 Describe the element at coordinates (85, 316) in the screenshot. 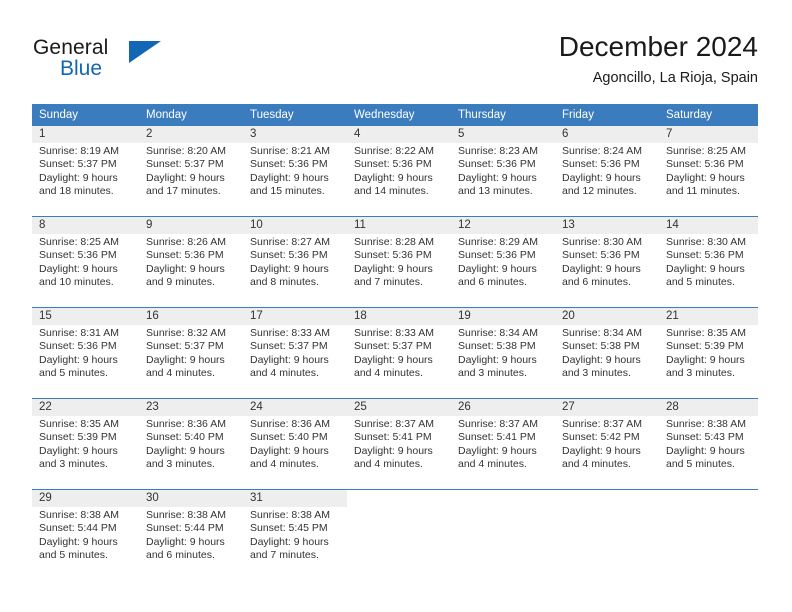

I see `day-number: 15` at that location.